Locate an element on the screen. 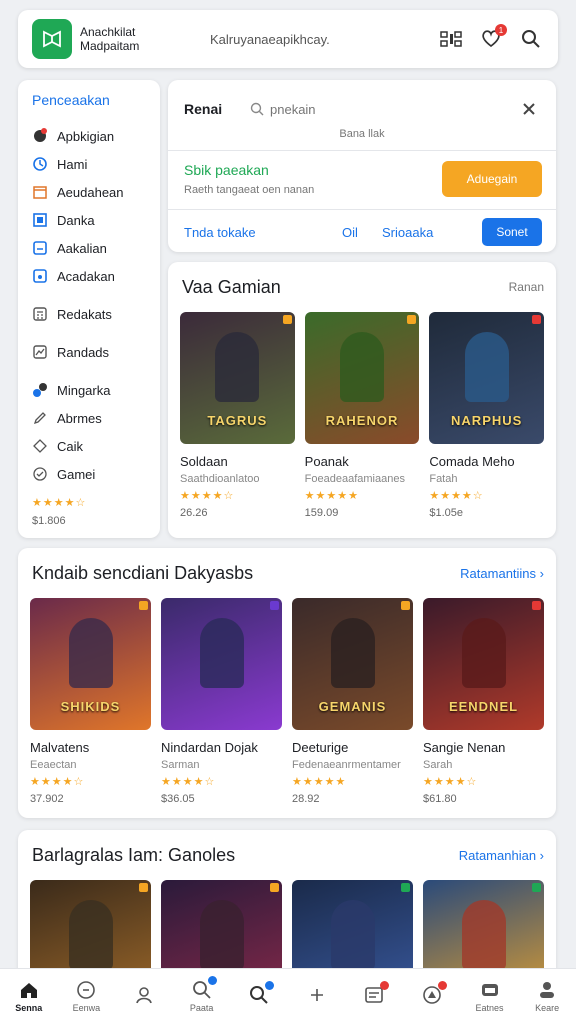 Image resolution: width=576 pixels, height=1024 pixels. sidebar-item: Acadakan is located at coordinates (89, 276).